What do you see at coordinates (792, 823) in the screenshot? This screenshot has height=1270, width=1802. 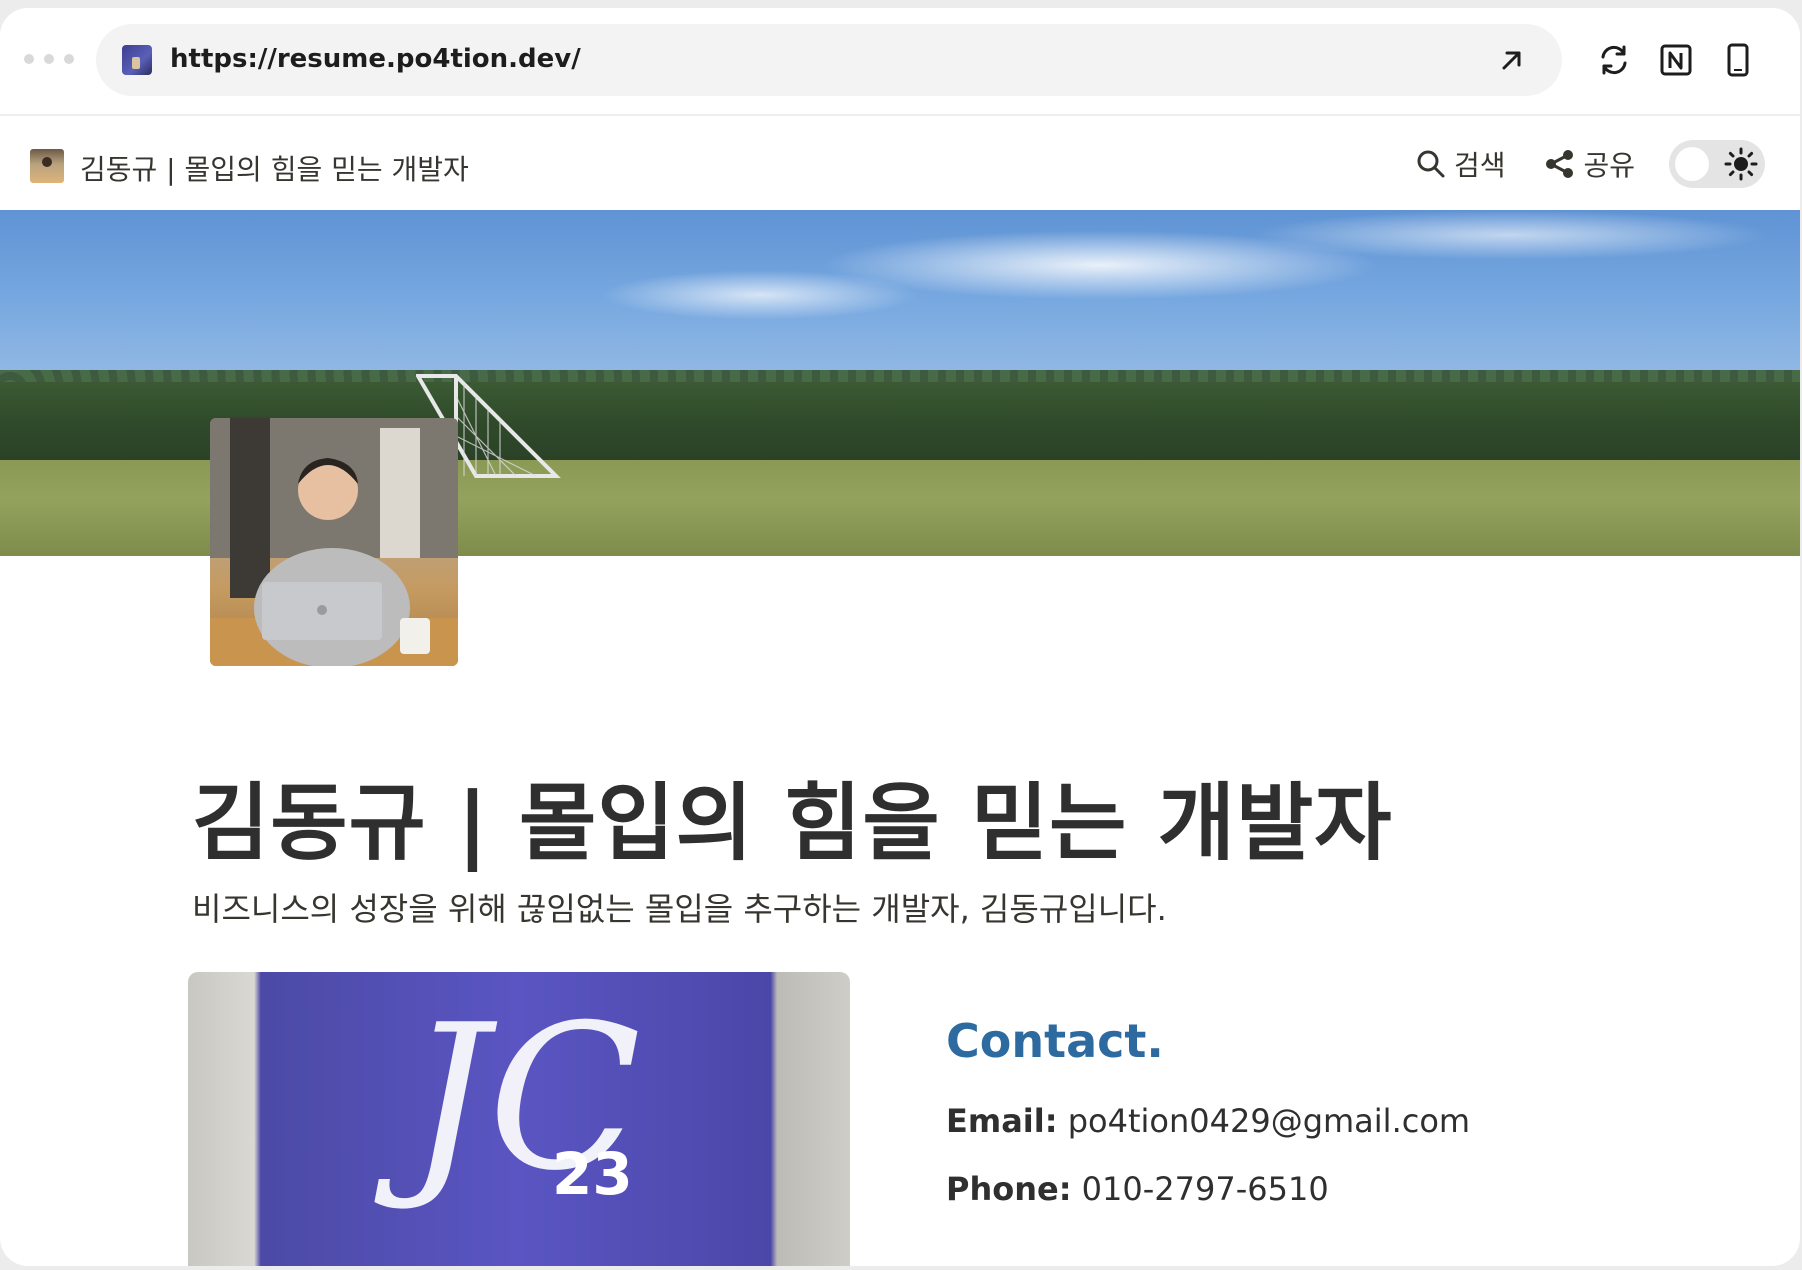 I see `page-title: 김동규 | 몰입의 힘을 믿는 개발자` at bounding box center [792, 823].